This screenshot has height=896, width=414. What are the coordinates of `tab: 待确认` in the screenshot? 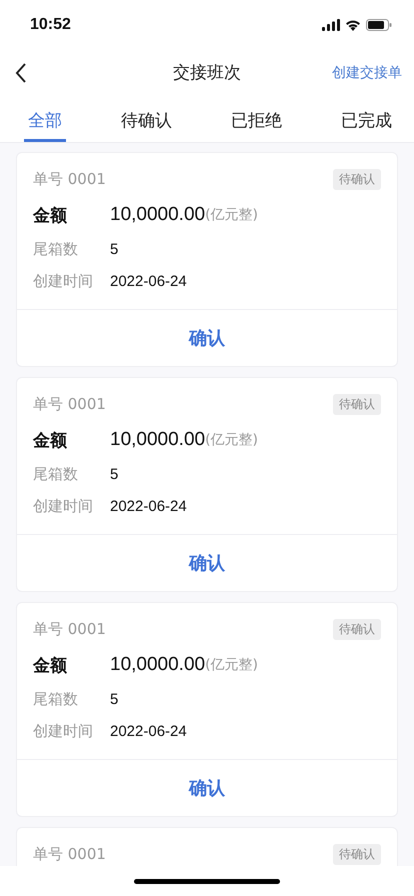 It's located at (146, 118).